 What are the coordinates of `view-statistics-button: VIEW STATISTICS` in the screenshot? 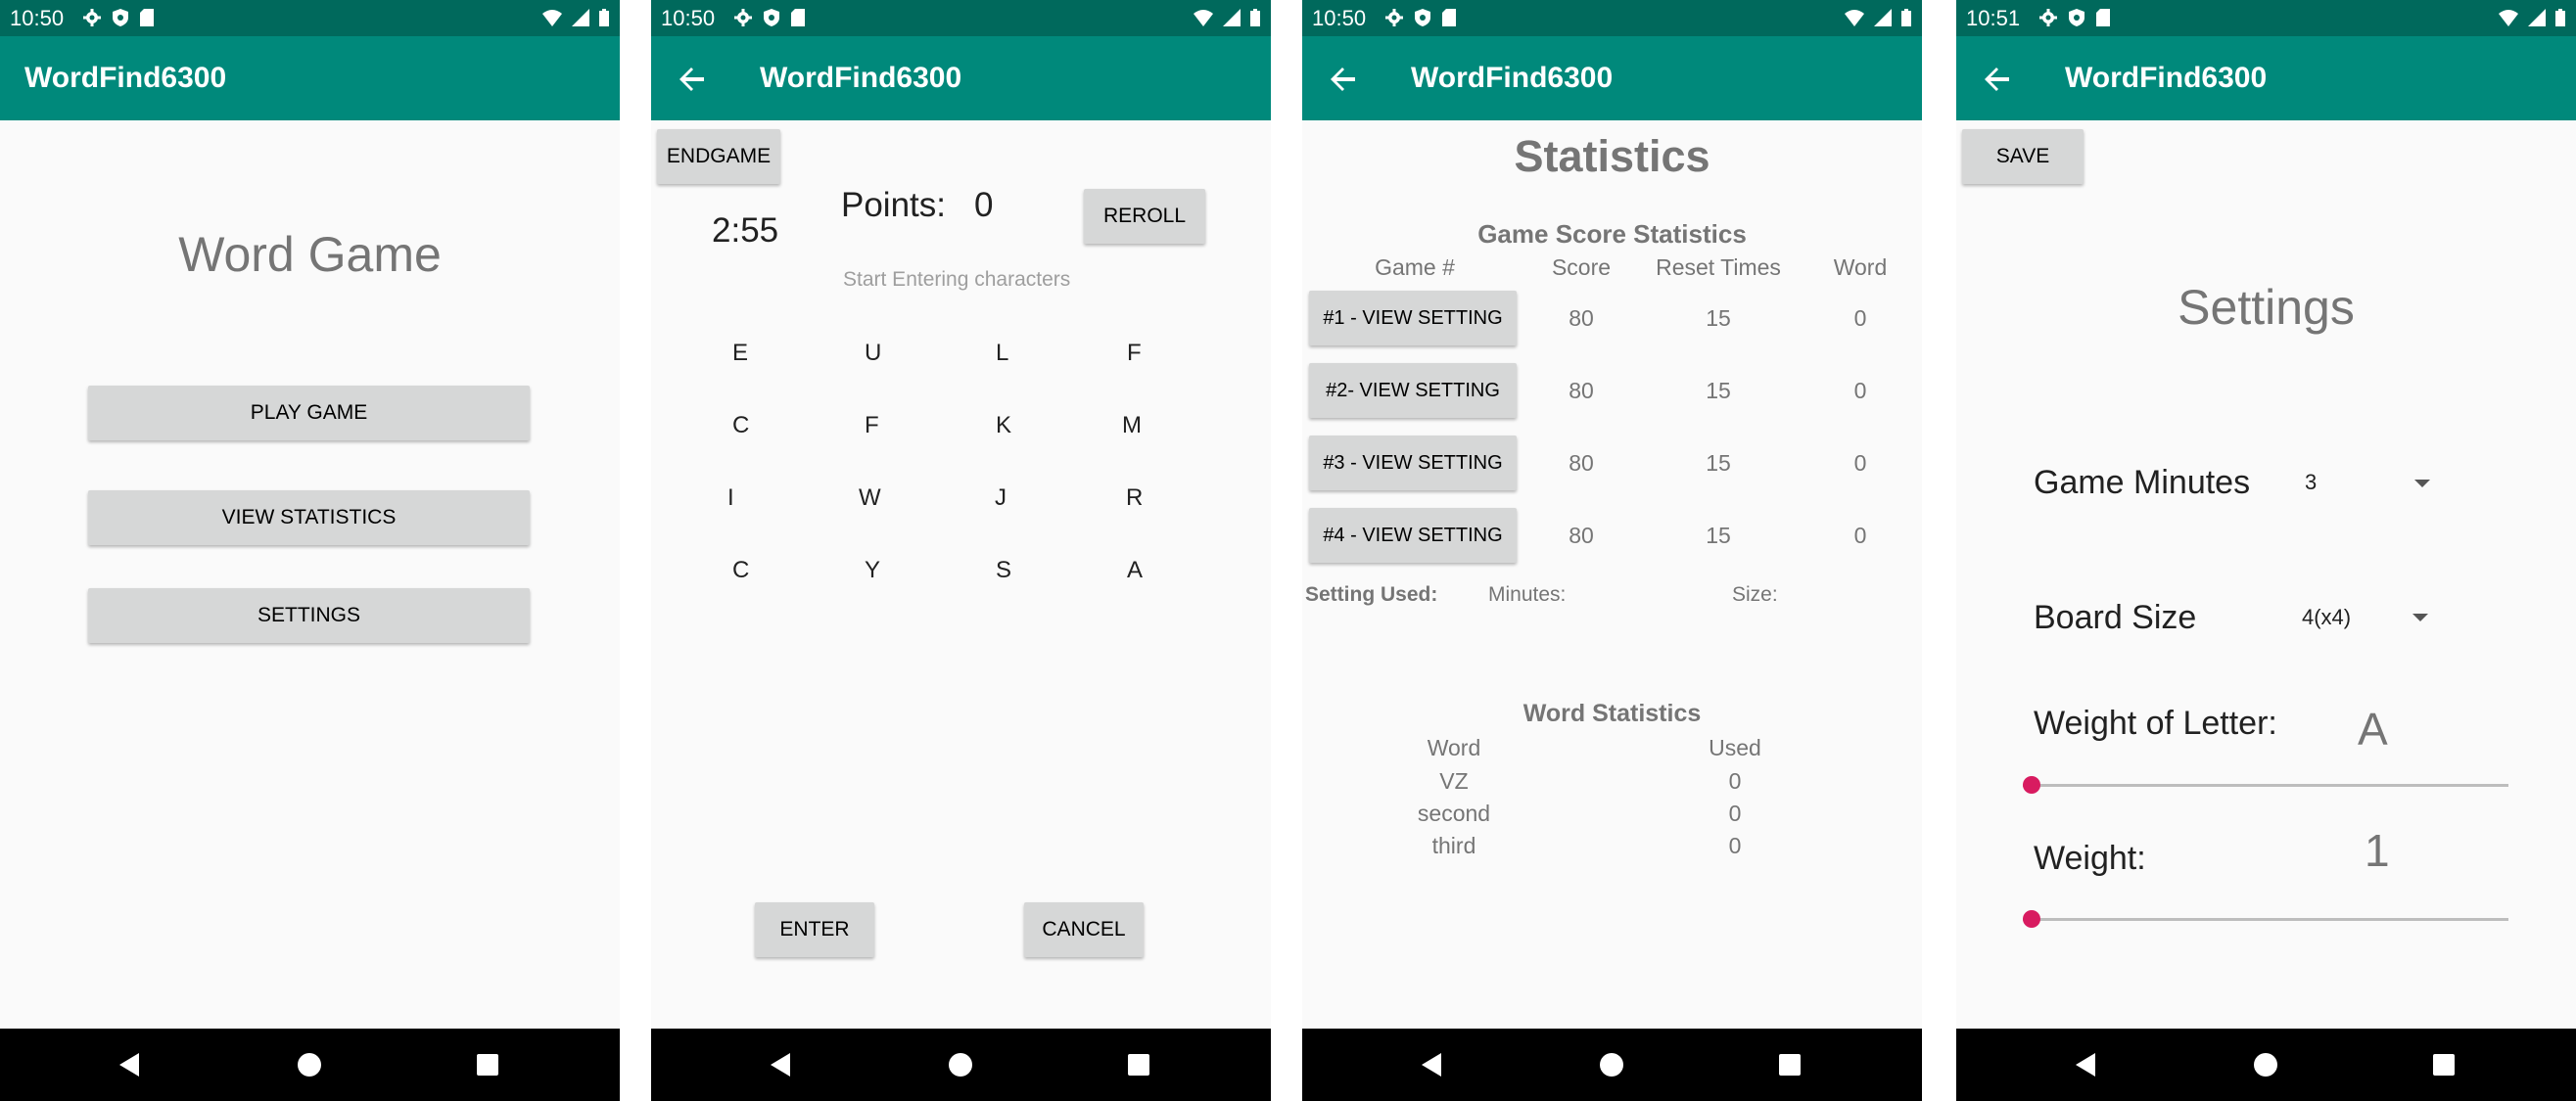 It's located at (309, 517).